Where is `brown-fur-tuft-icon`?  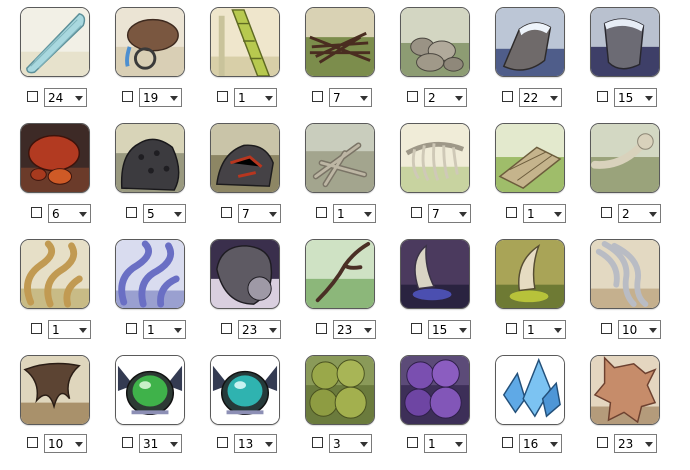
brown-fur-tuft-icon is located at coordinates (55, 390).